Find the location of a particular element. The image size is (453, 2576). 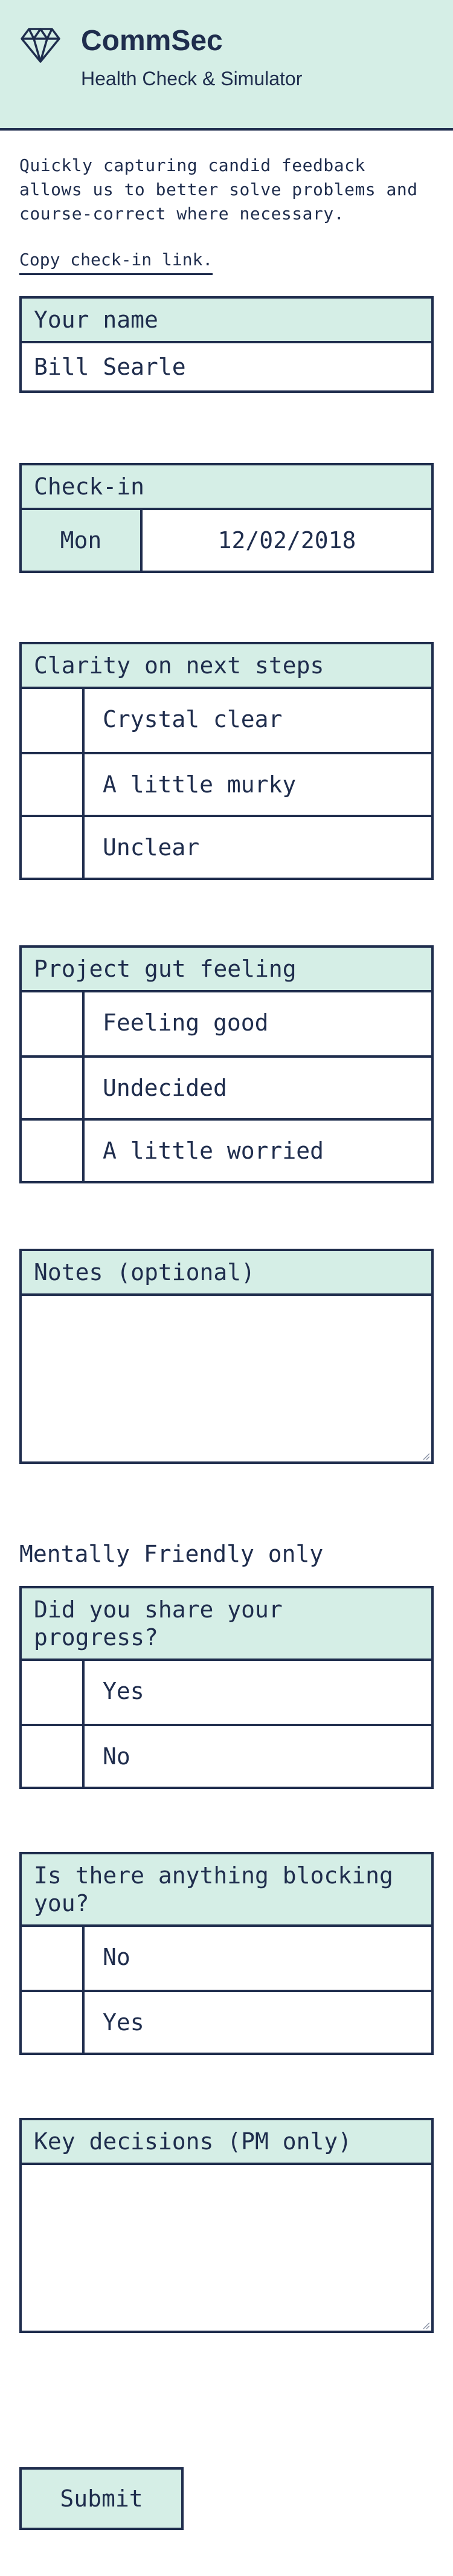

app-subtitle: Health Check & Simulator is located at coordinates (192, 78).